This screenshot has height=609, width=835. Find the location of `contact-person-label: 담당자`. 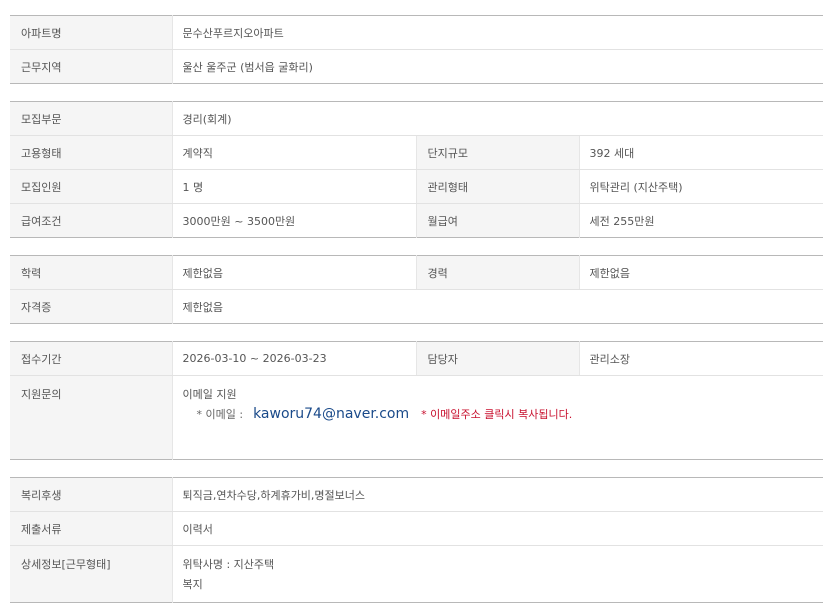

contact-person-label: 담당자 is located at coordinates (497, 358).